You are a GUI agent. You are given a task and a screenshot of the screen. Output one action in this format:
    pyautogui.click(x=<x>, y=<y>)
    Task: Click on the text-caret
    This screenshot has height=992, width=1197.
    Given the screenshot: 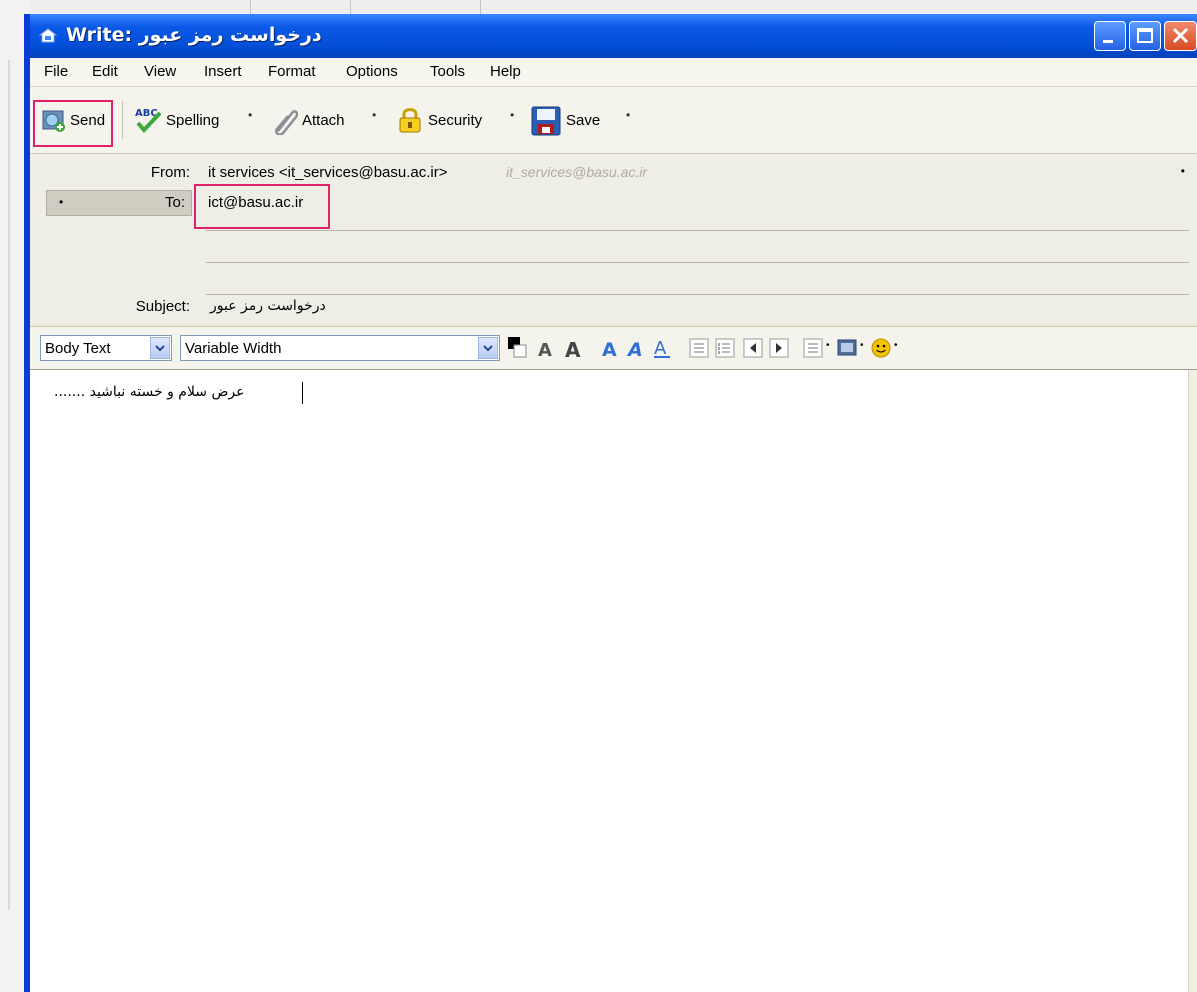 What is the action you would take?
    pyautogui.click(x=302, y=393)
    